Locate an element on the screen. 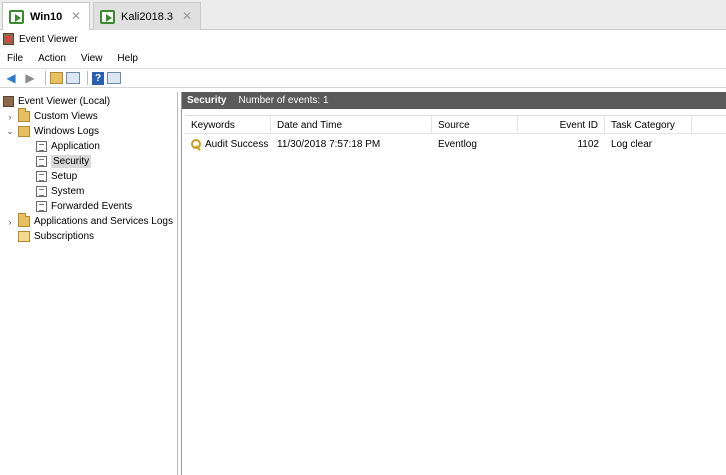 This screenshot has height=475, width=726. column-header-task-category: Task Category is located at coordinates (648, 125).